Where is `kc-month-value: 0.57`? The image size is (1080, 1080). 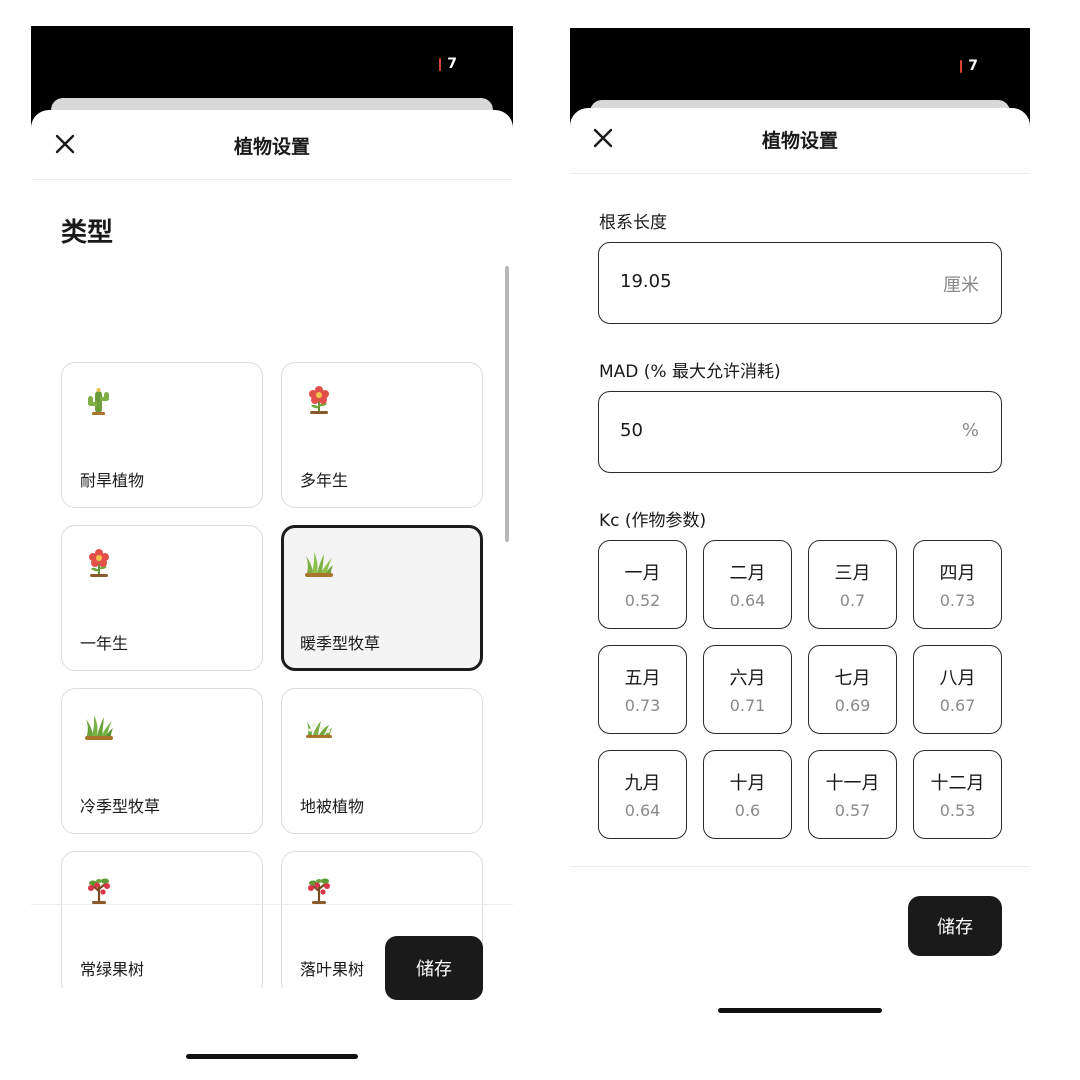
kc-month-value: 0.57 is located at coordinates (852, 810).